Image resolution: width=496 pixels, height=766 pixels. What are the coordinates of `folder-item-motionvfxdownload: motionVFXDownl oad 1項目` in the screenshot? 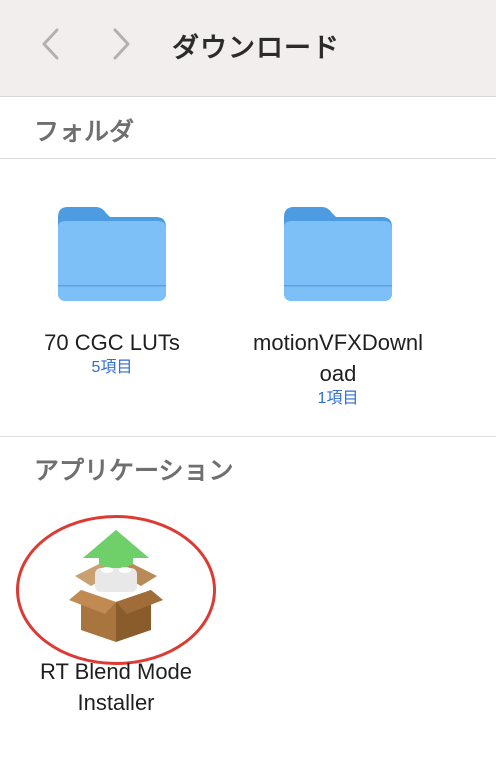 It's located at (338, 302).